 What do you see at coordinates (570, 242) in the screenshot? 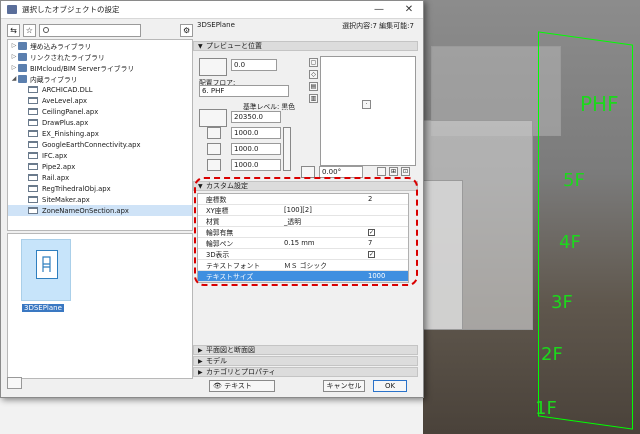
I see `level-label-4f: 4F` at bounding box center [570, 242].